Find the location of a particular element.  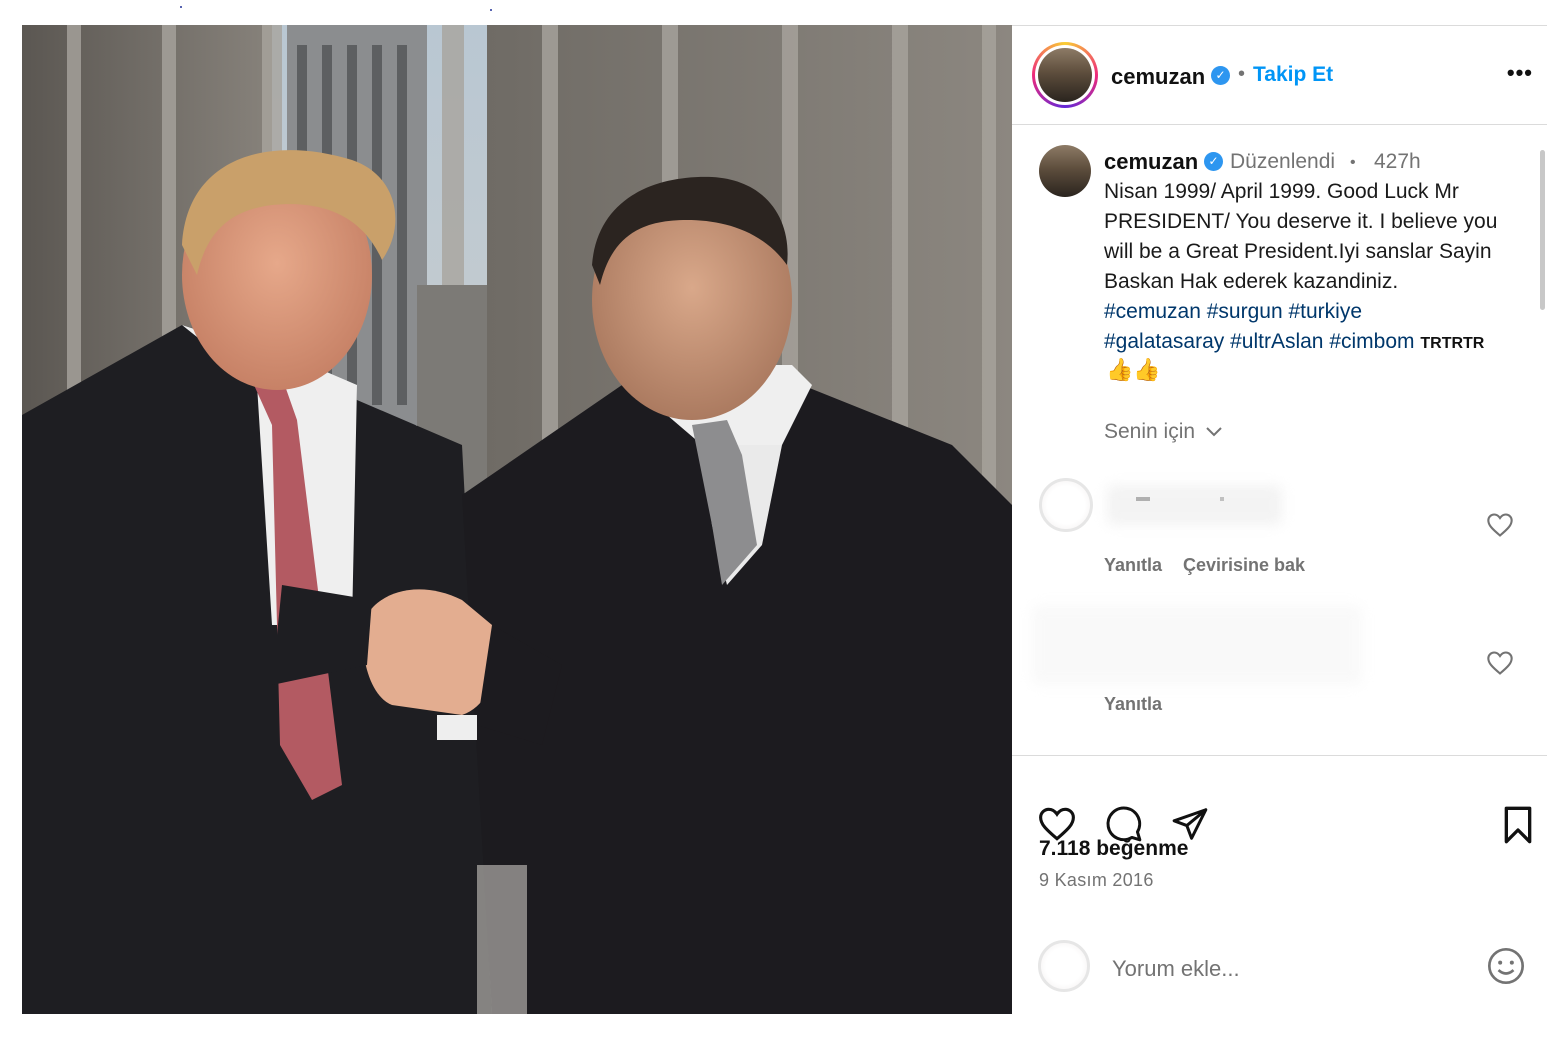

hashtag: #surgun is located at coordinates (1245, 311).